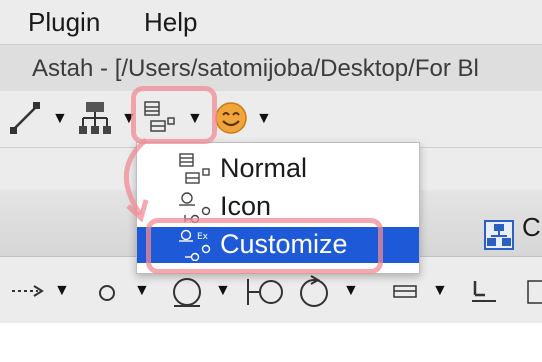 This screenshot has height=362, width=542. I want to click on tree-layout-icon, so click(95, 120).